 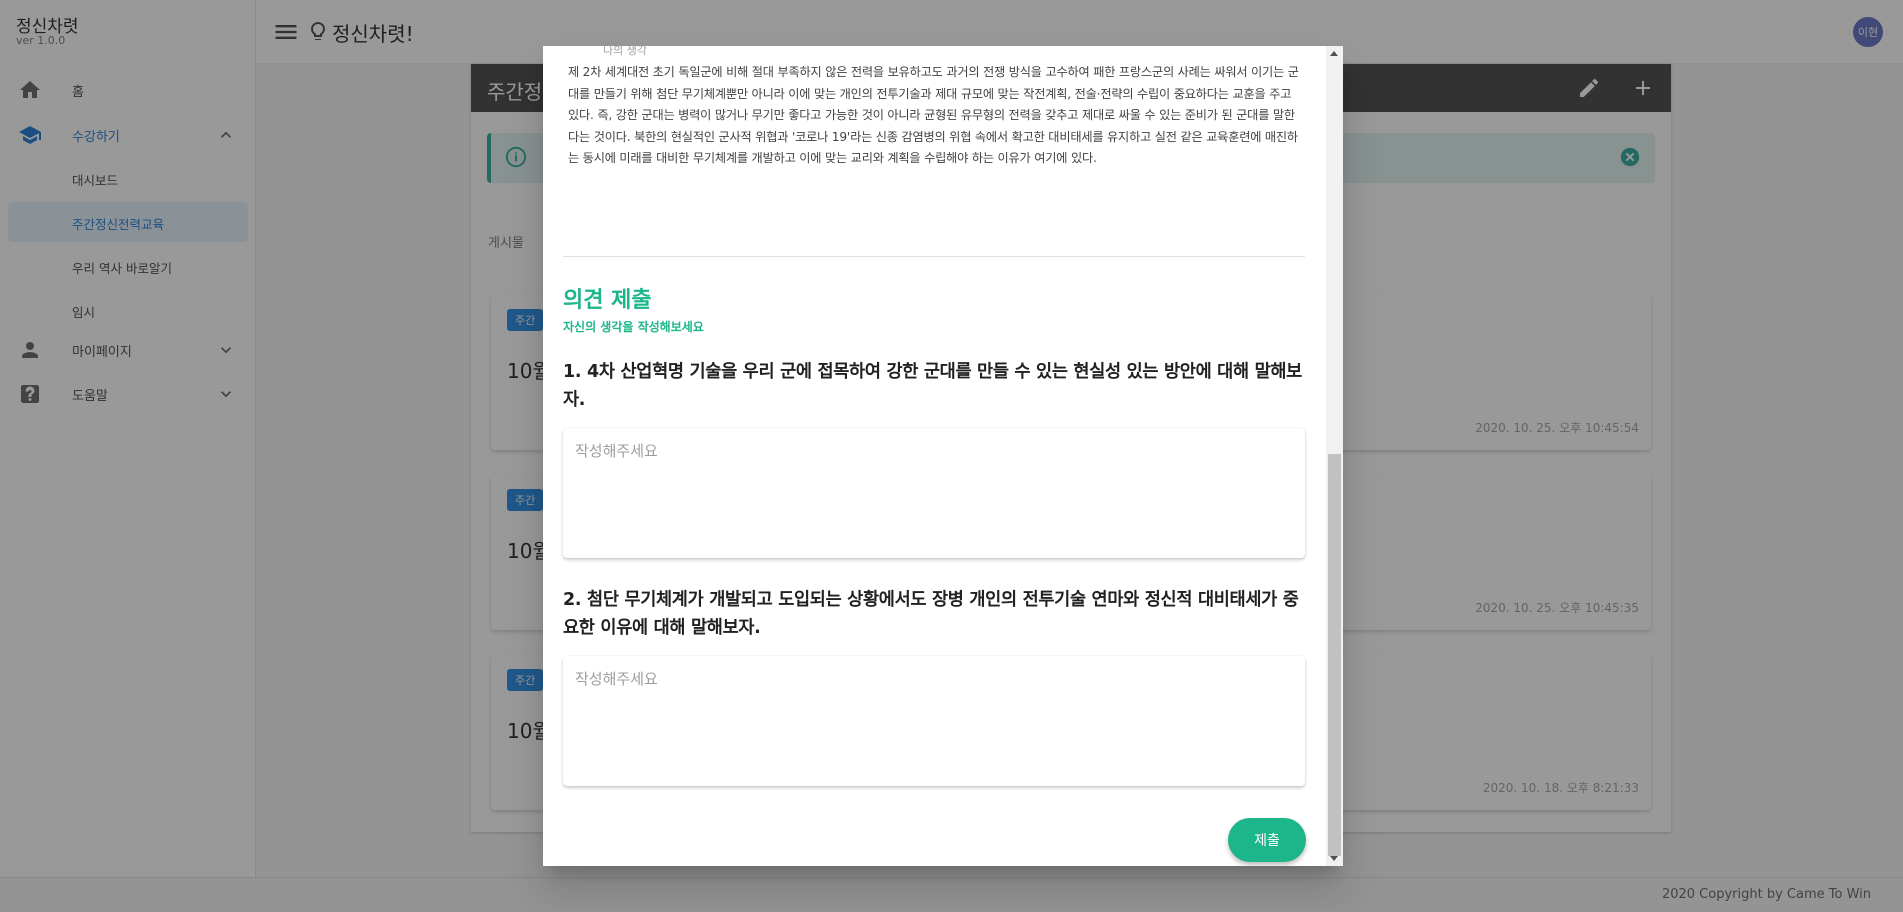 I want to click on scrollbar, so click(x=1334, y=456).